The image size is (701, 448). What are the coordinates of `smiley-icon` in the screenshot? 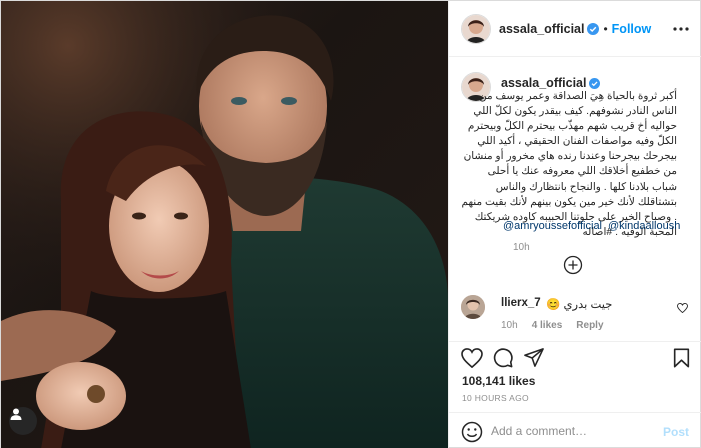 It's located at (472, 433).